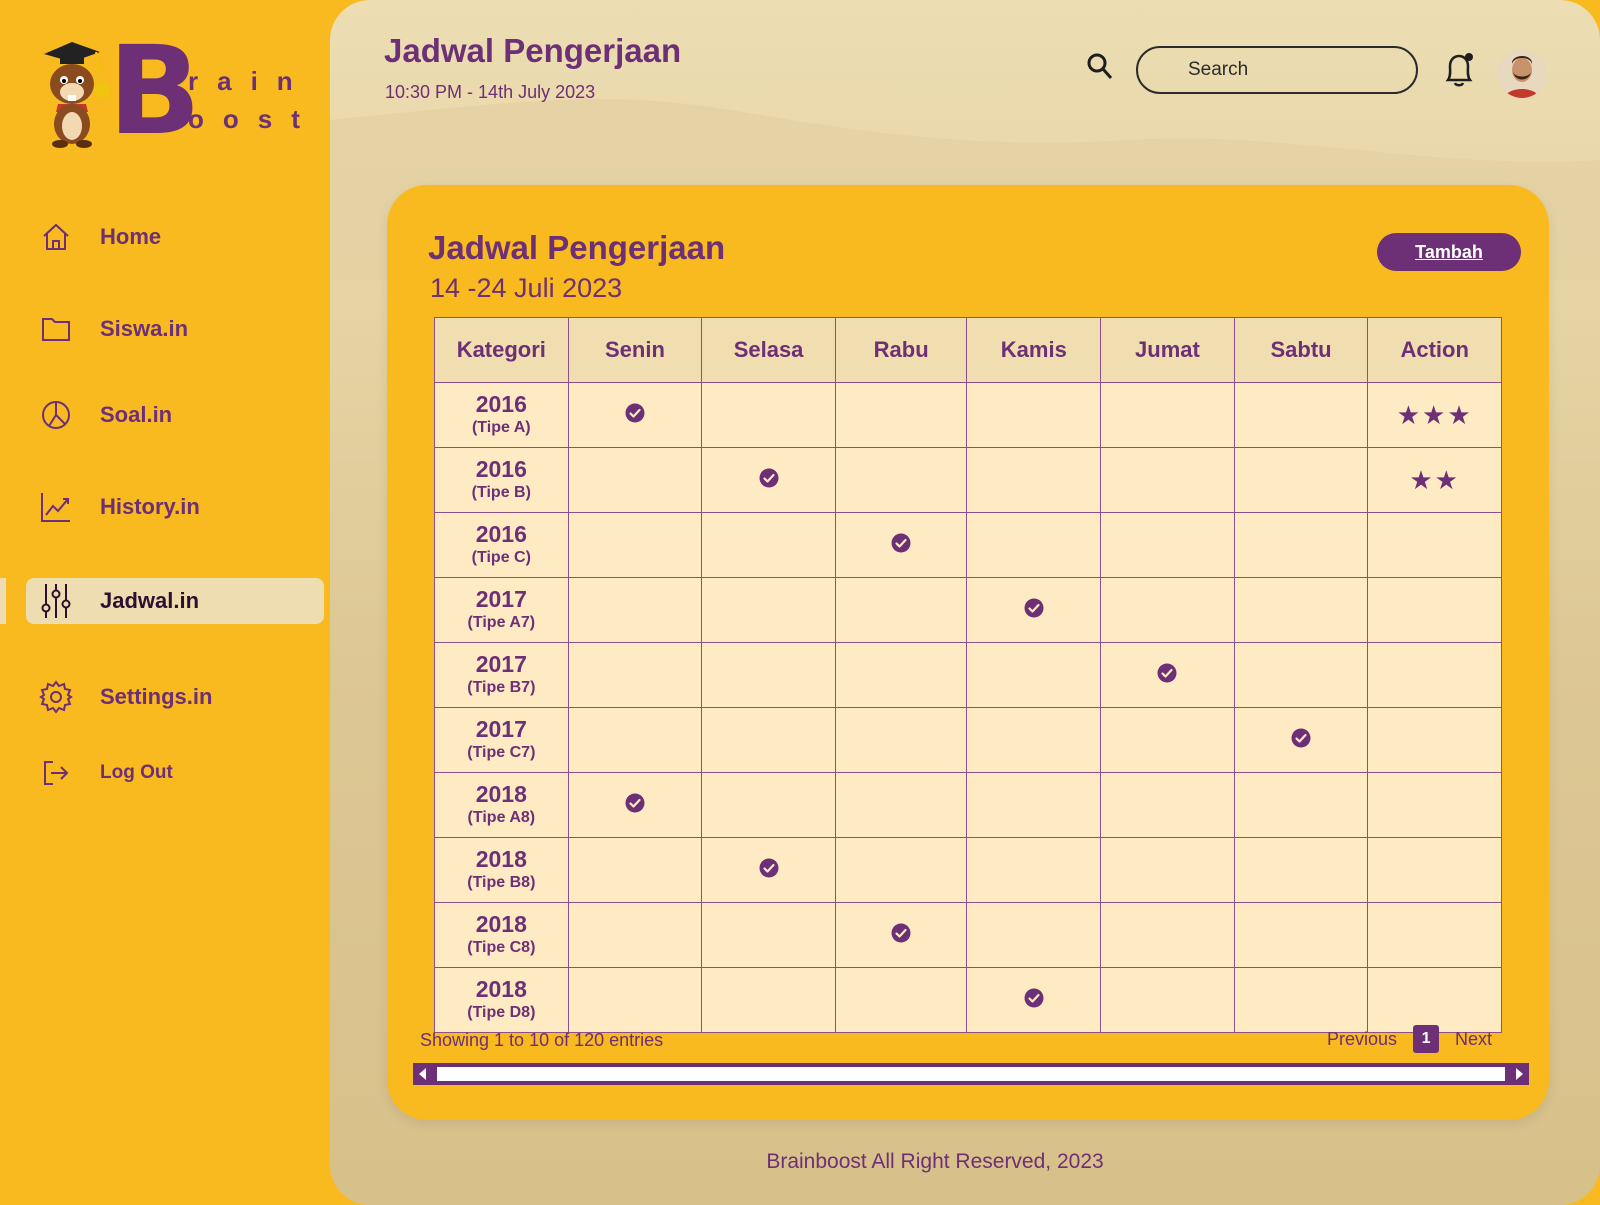 This screenshot has height=1205, width=1600. What do you see at coordinates (1100, 67) in the screenshot?
I see `search-icon` at bounding box center [1100, 67].